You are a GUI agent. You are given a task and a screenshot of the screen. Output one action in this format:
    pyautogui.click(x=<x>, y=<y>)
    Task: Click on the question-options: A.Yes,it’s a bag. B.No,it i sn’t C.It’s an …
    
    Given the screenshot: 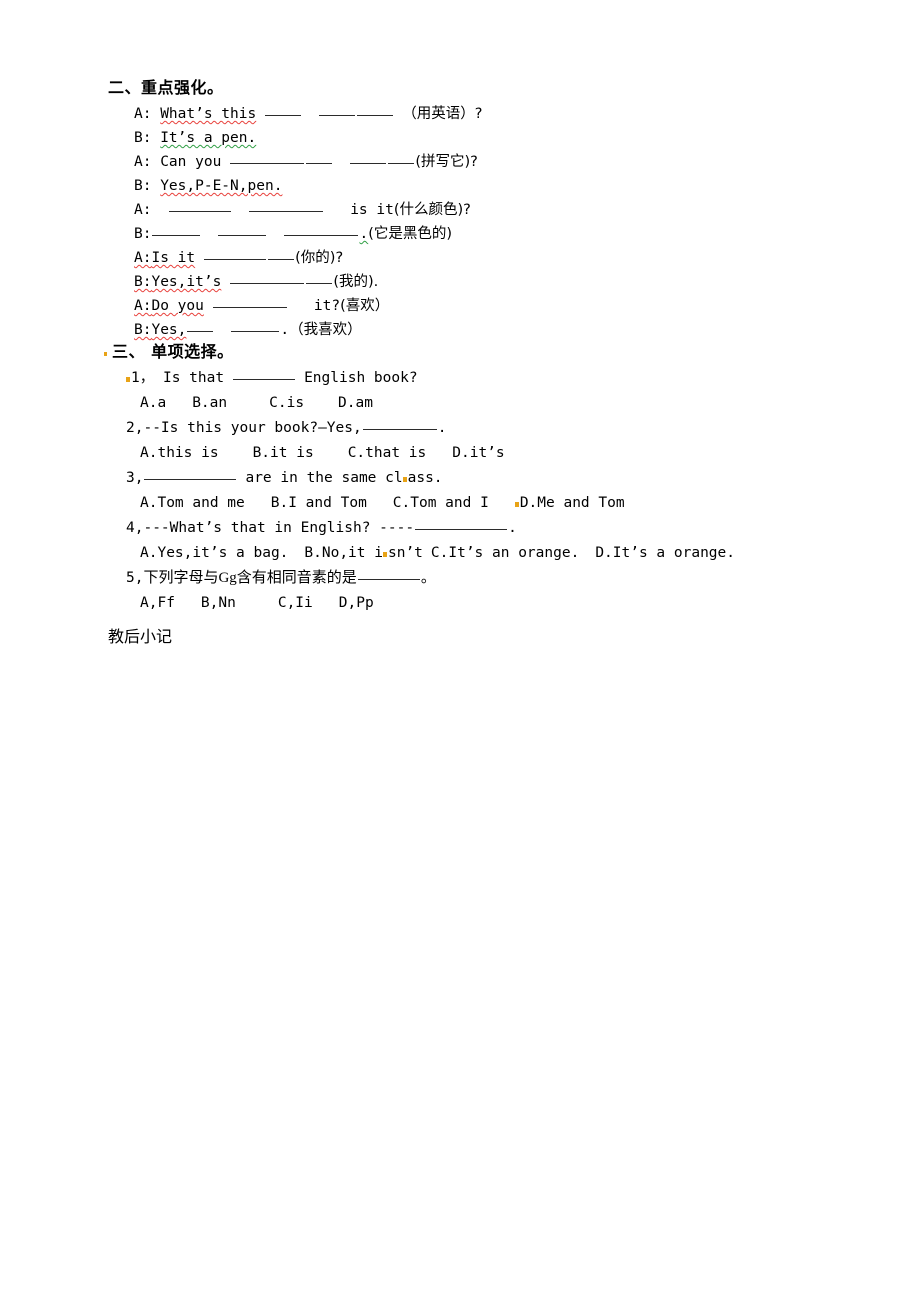 What is the action you would take?
    pyautogui.click(x=464, y=553)
    